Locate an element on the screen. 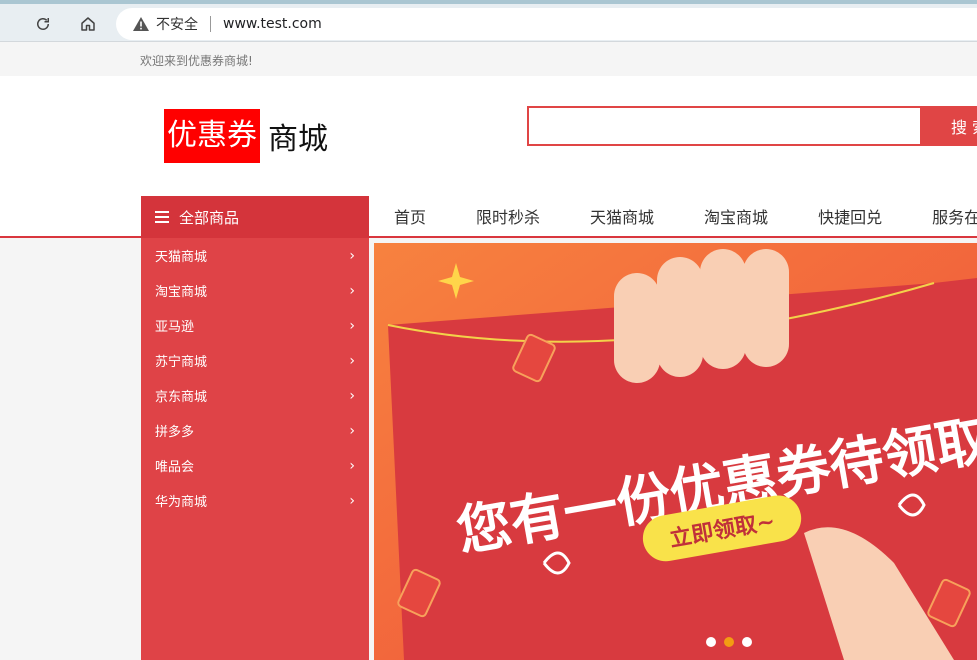 Image resolution: width=977 pixels, height=660 pixels. home-icon is located at coordinates (88, 24).